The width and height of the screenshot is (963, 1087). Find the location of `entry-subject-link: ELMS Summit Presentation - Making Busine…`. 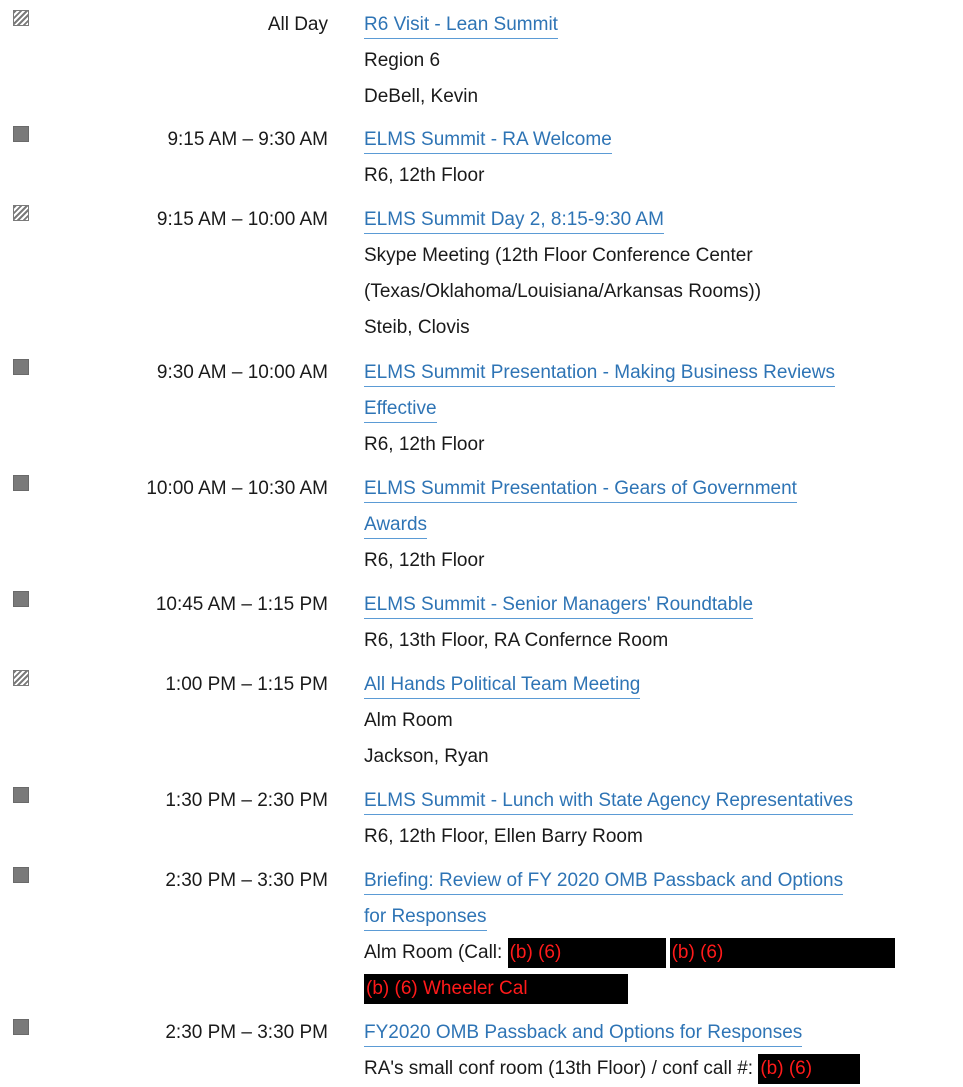

entry-subject-link: ELMS Summit Presentation - Making Busine… is located at coordinates (599, 374).